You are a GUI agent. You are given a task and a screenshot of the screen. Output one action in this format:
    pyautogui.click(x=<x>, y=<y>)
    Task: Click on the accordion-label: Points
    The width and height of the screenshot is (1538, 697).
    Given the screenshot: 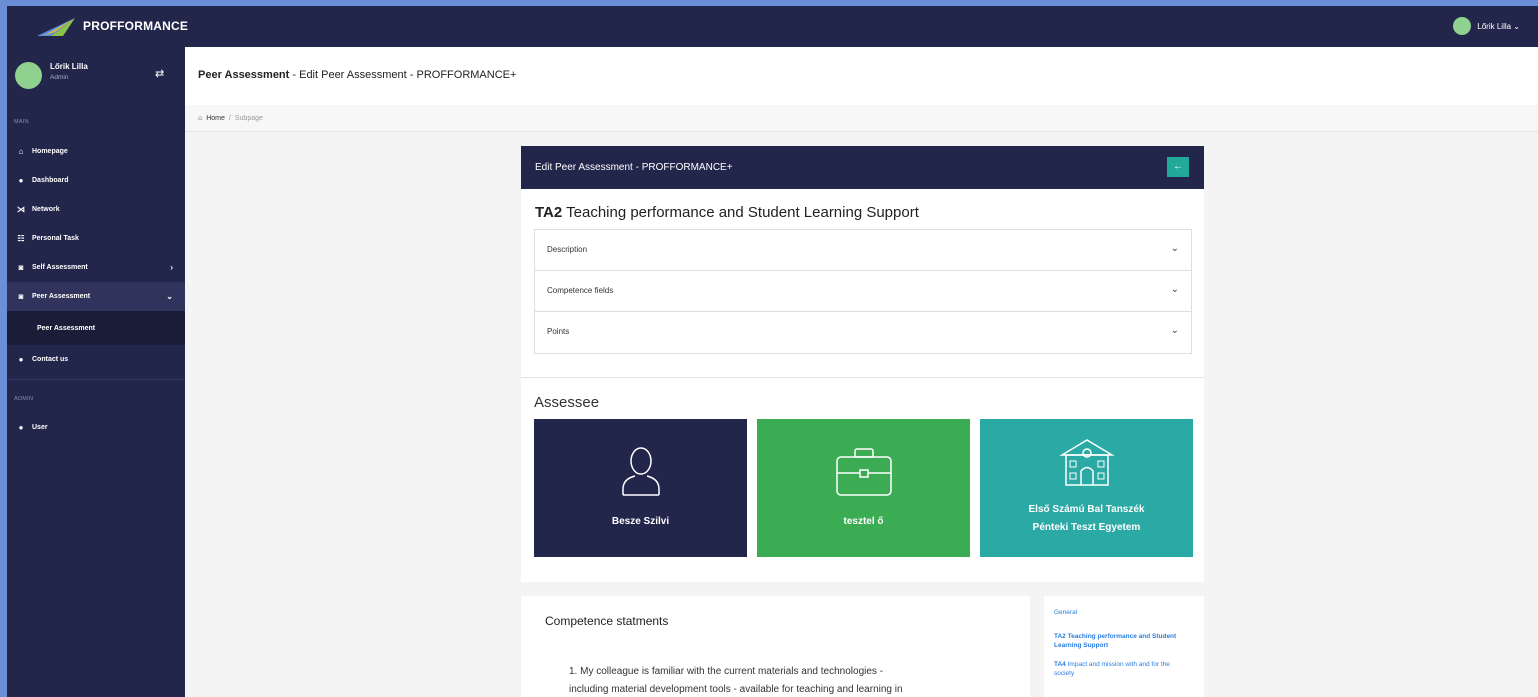 What is the action you would take?
    pyautogui.click(x=558, y=331)
    